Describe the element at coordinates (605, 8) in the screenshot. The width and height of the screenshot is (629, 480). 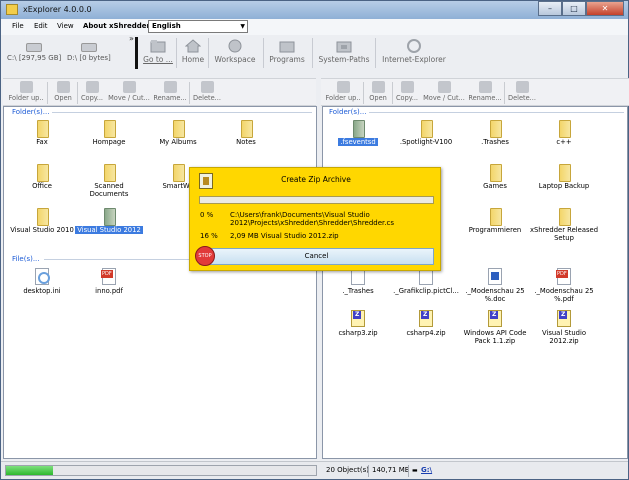
I see `close-button: ✕` at that location.